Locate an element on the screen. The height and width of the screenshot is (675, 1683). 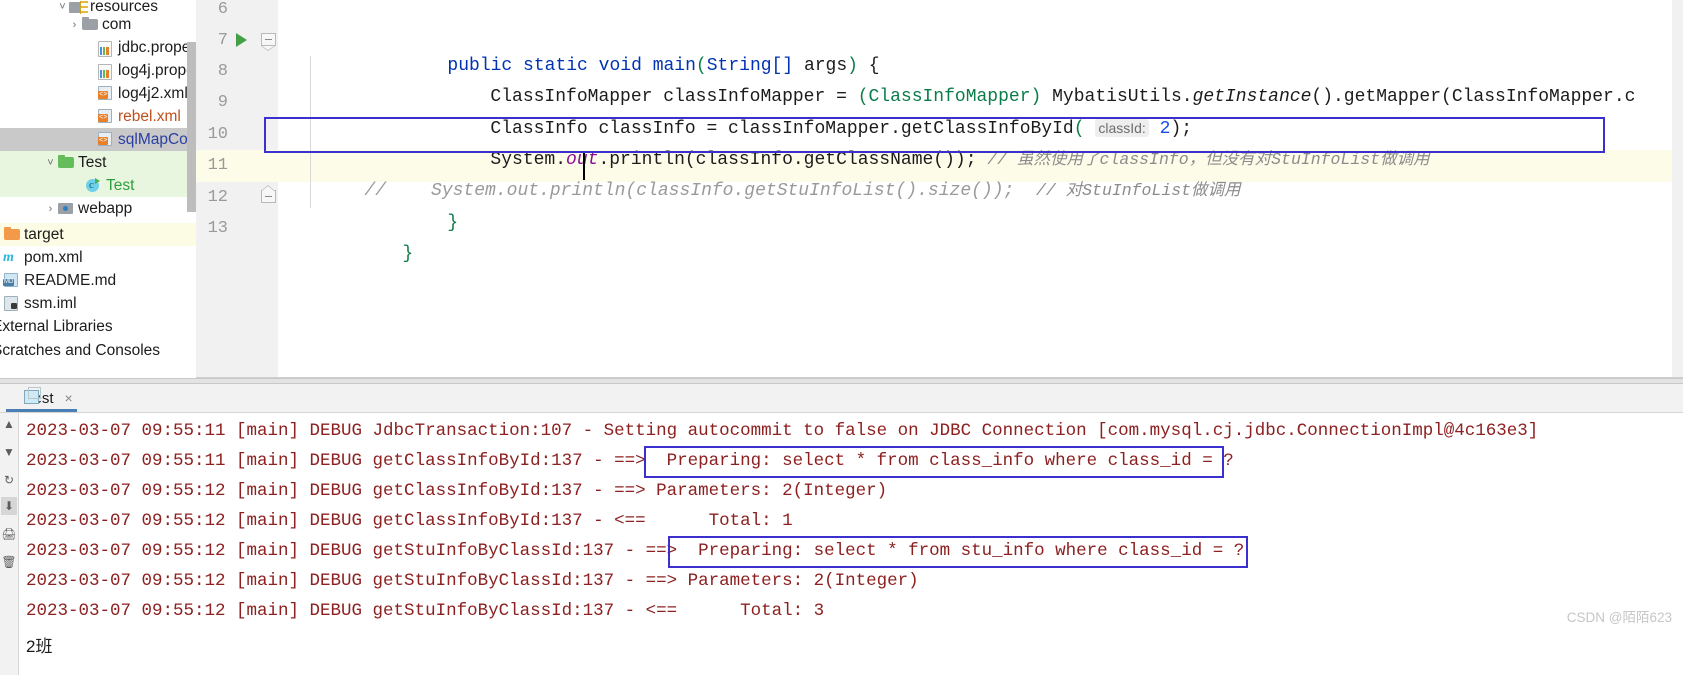
tree-item-target: target is located at coordinates (98, 235).